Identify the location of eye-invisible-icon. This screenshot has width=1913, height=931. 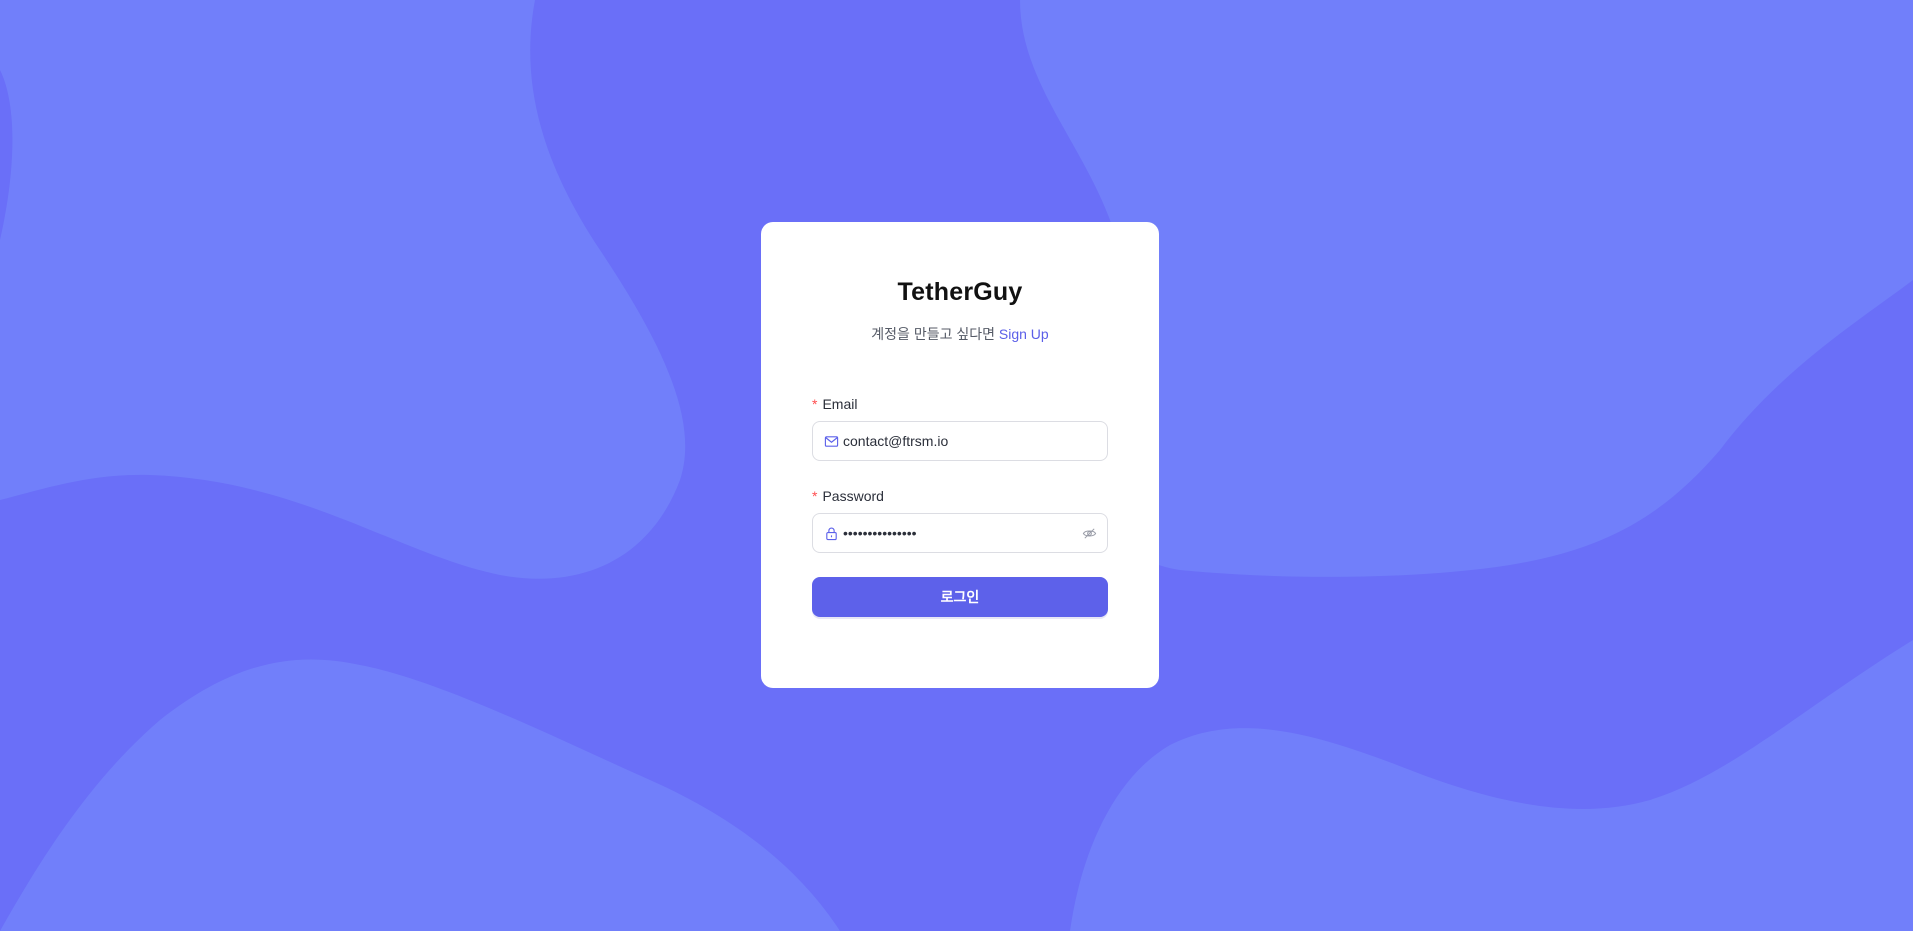
(1089, 533).